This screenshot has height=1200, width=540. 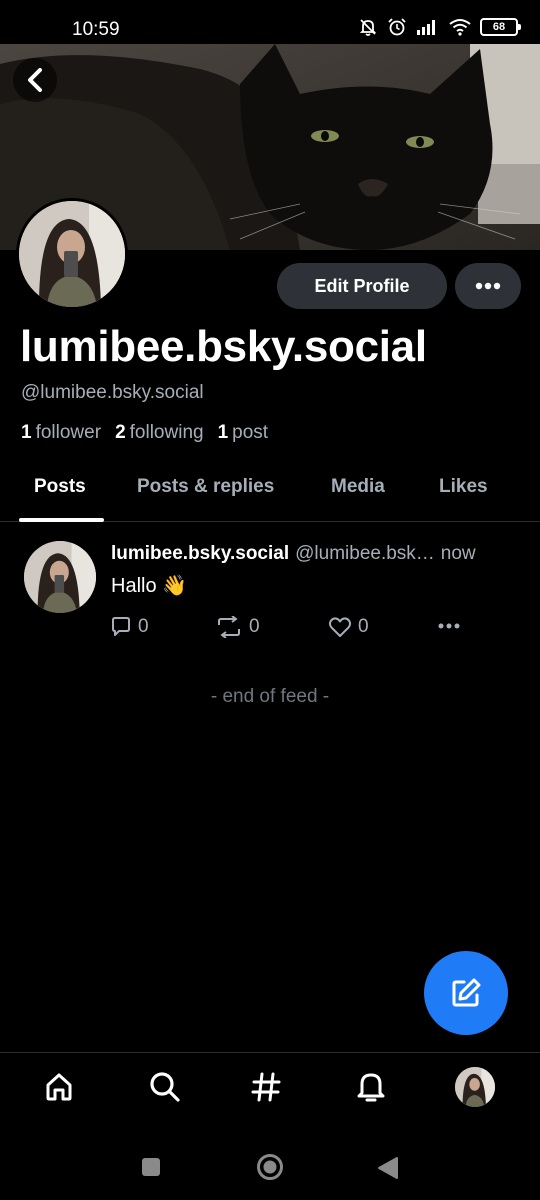 What do you see at coordinates (143, 626) in the screenshot?
I see `reply-count: 0` at bounding box center [143, 626].